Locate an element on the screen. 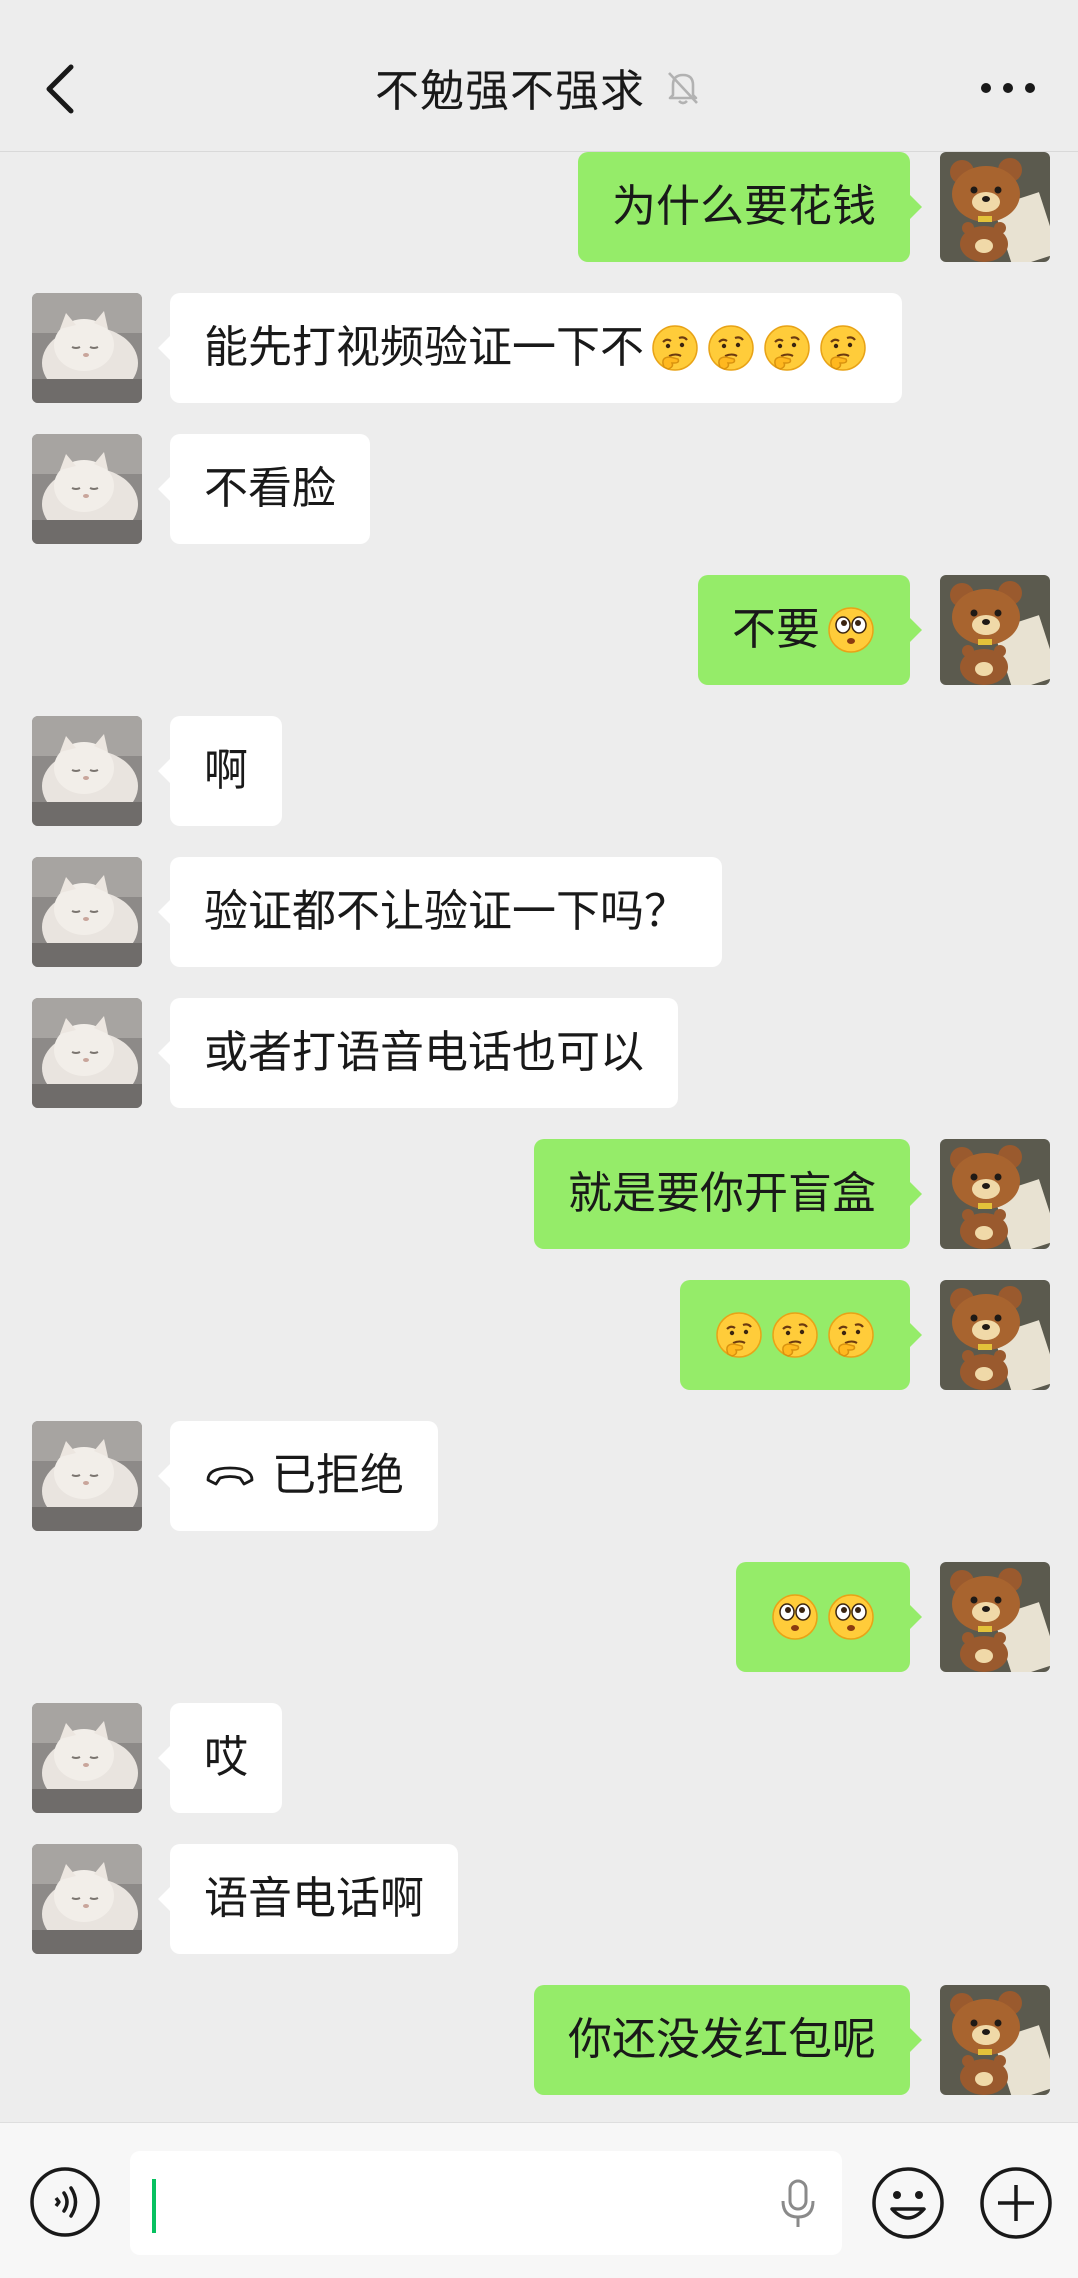  message-row: 不要 is located at coordinates (539, 630).